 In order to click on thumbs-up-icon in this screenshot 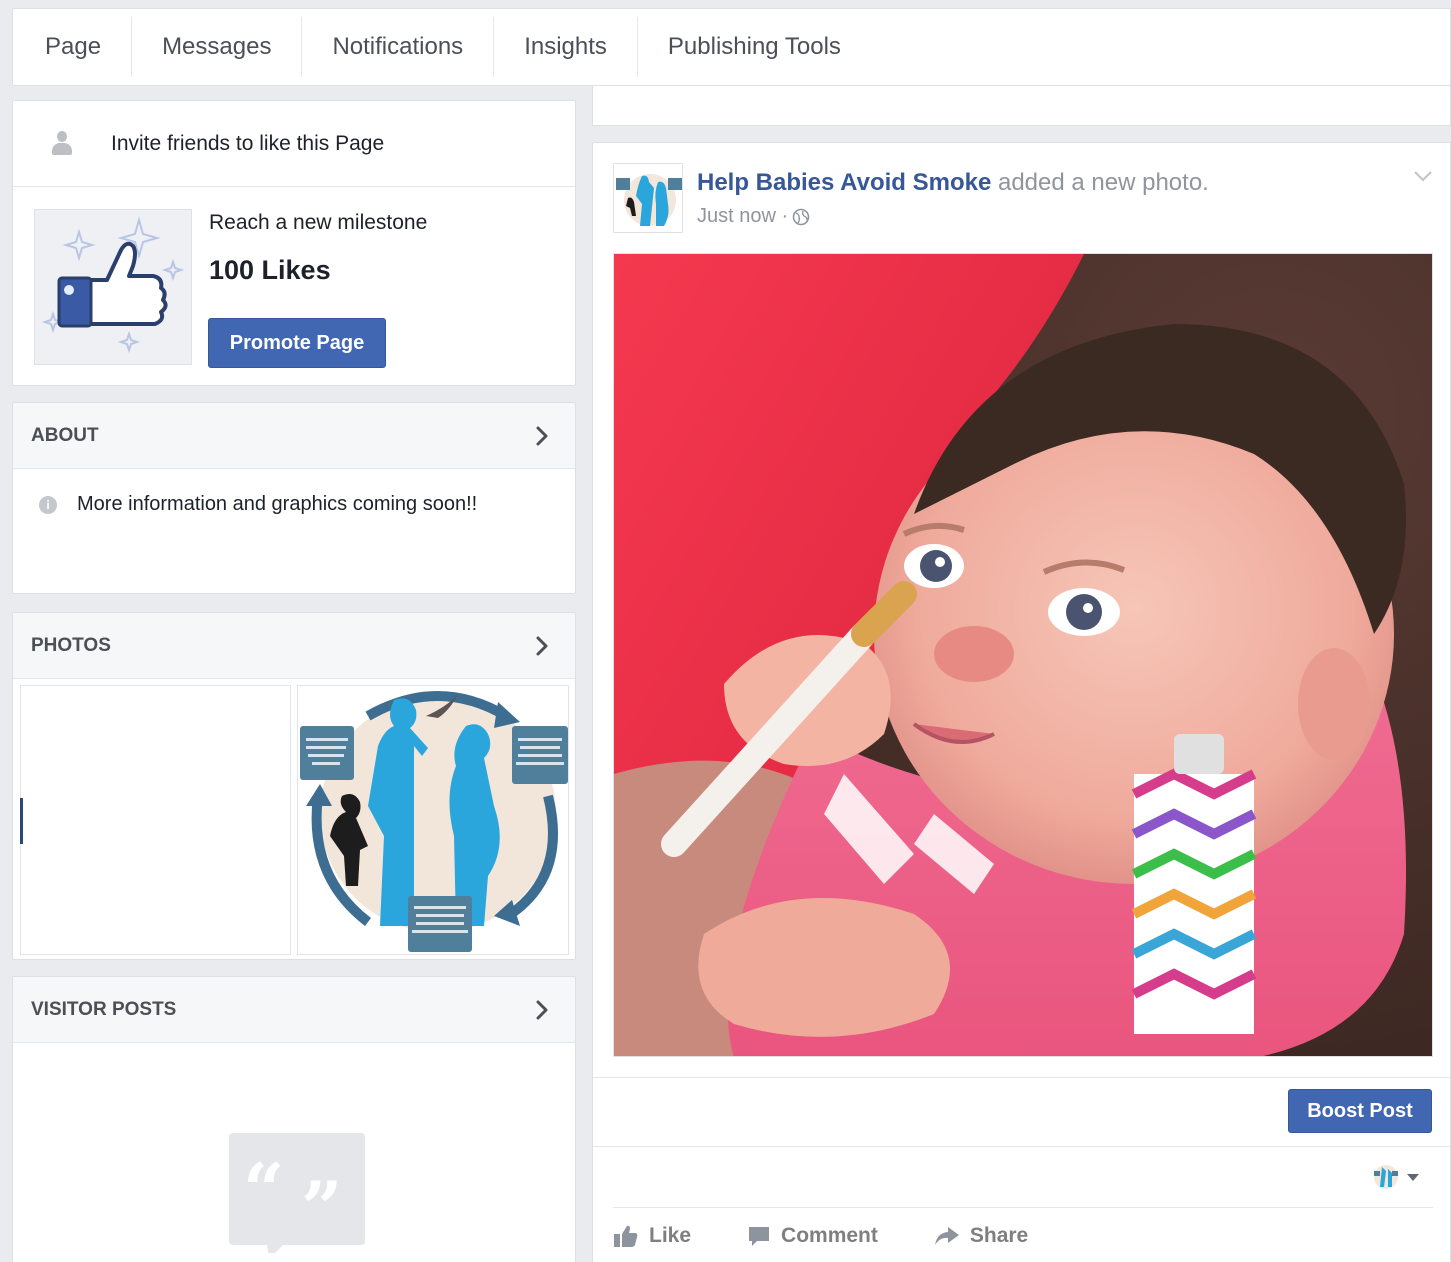, I will do `click(626, 1236)`.